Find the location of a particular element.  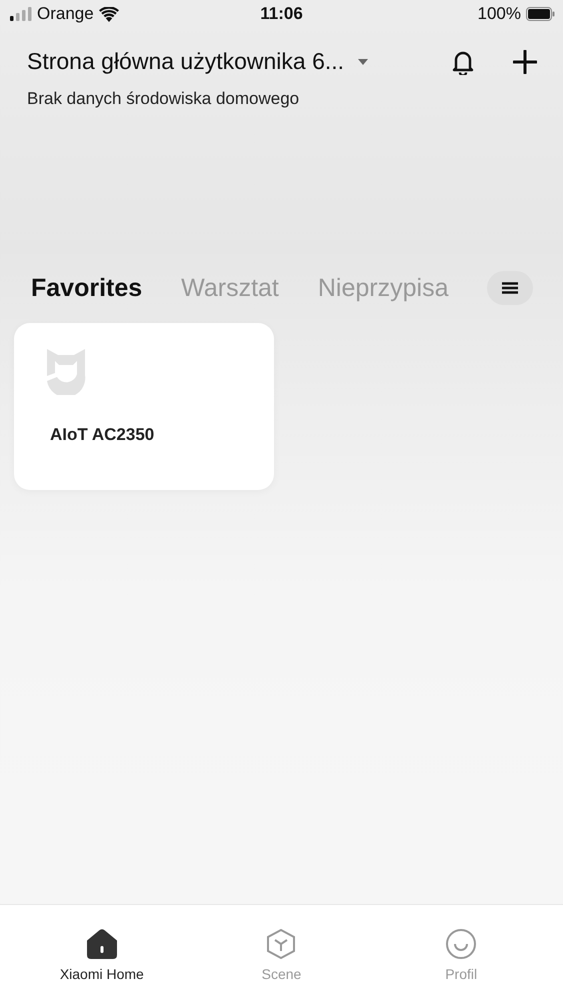

signal-icon is located at coordinates (21, 14).